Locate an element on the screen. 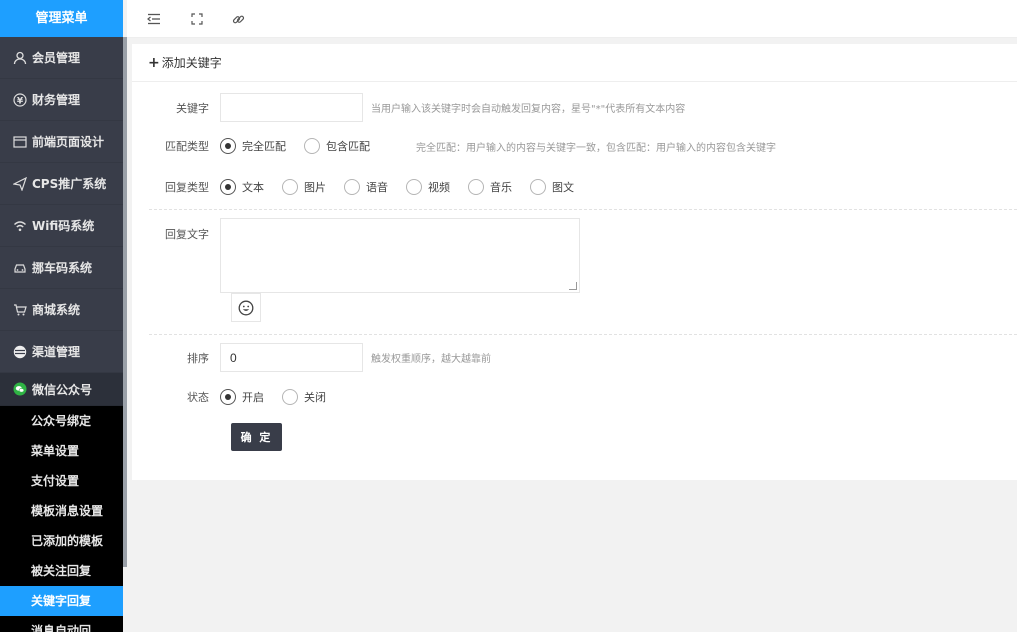  sidebar-item-label: 商城系统 is located at coordinates (56, 310).